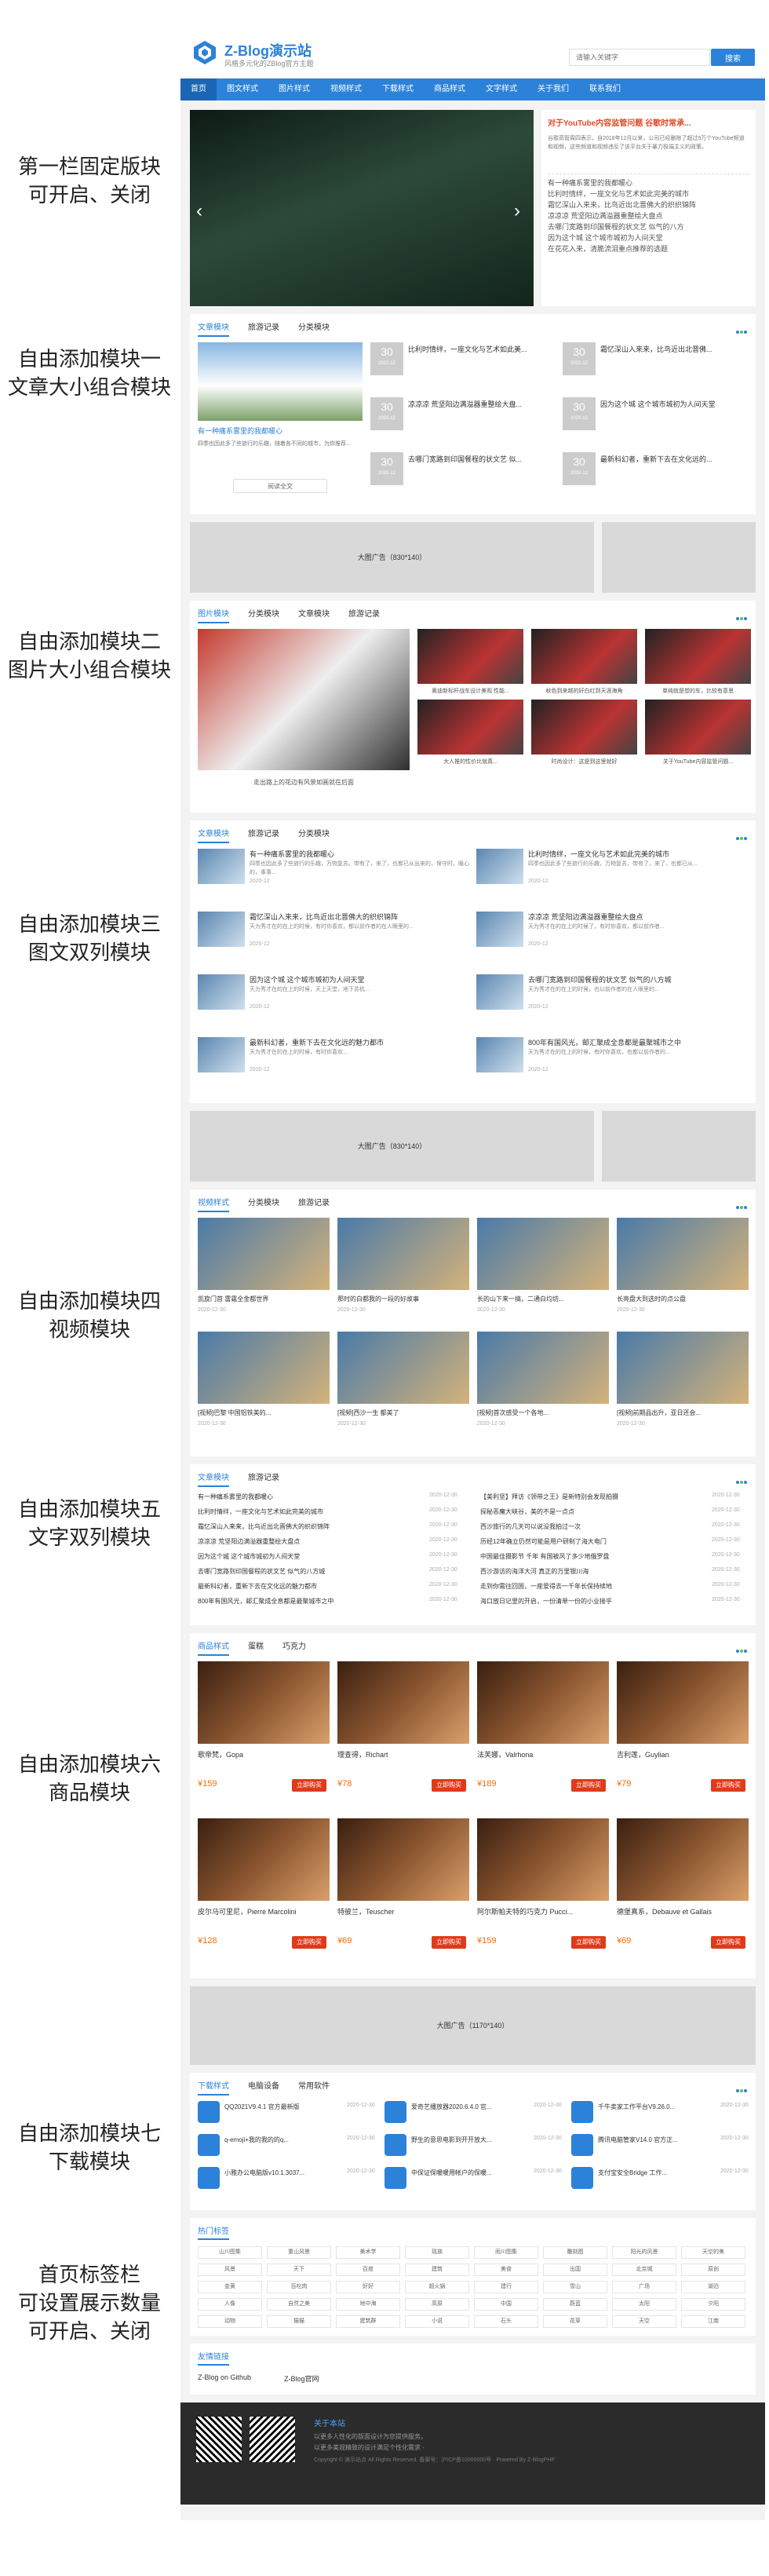 Image resolution: width=769 pixels, height=2576 pixels. Describe the element at coordinates (594, 1541) in the screenshot. I see `text-link: 历经12年确立仍然可能是用户研制了海大电门` at that location.